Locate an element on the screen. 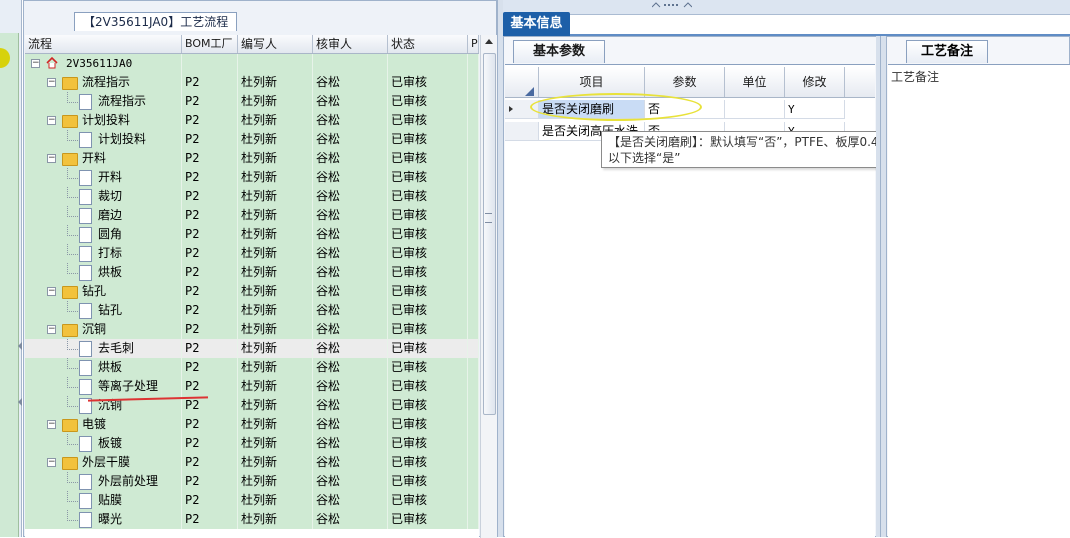 Image resolution: width=1070 pixels, height=538 pixels. col-header-edit: 修改 is located at coordinates (815, 82).